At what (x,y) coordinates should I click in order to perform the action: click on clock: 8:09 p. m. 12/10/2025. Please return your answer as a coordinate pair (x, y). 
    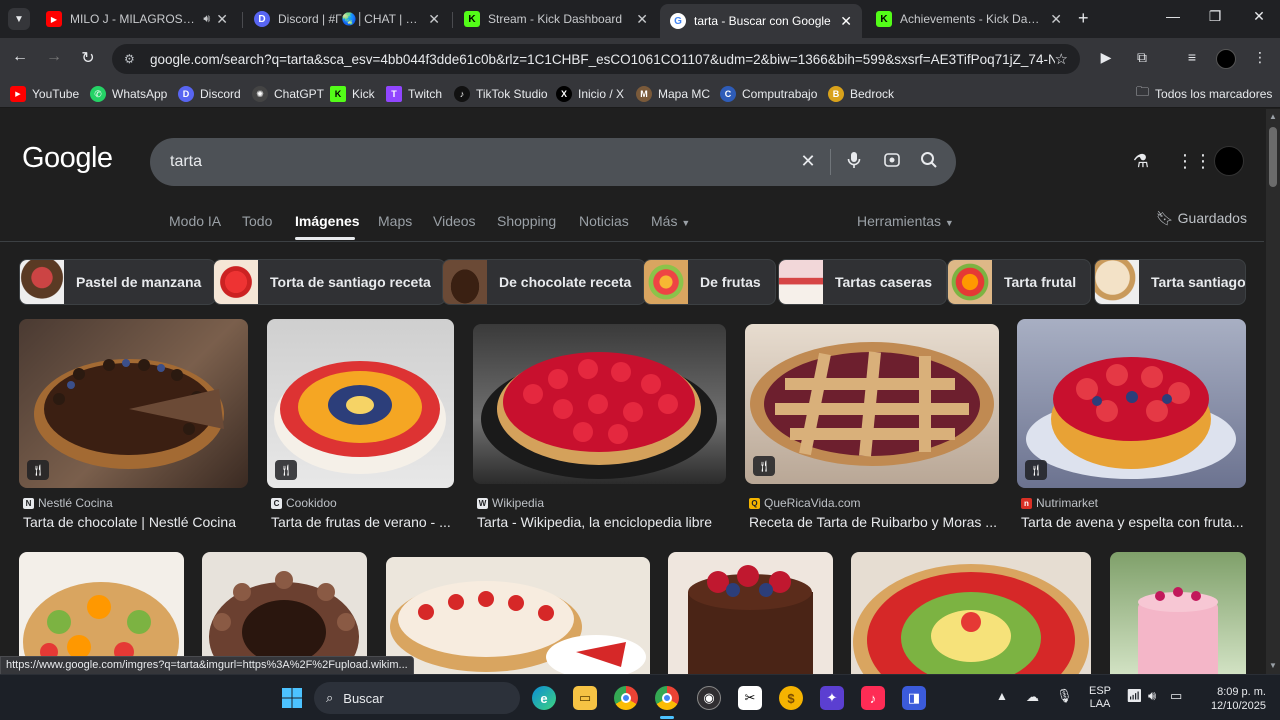
    Looking at the image, I should click on (1233, 699).